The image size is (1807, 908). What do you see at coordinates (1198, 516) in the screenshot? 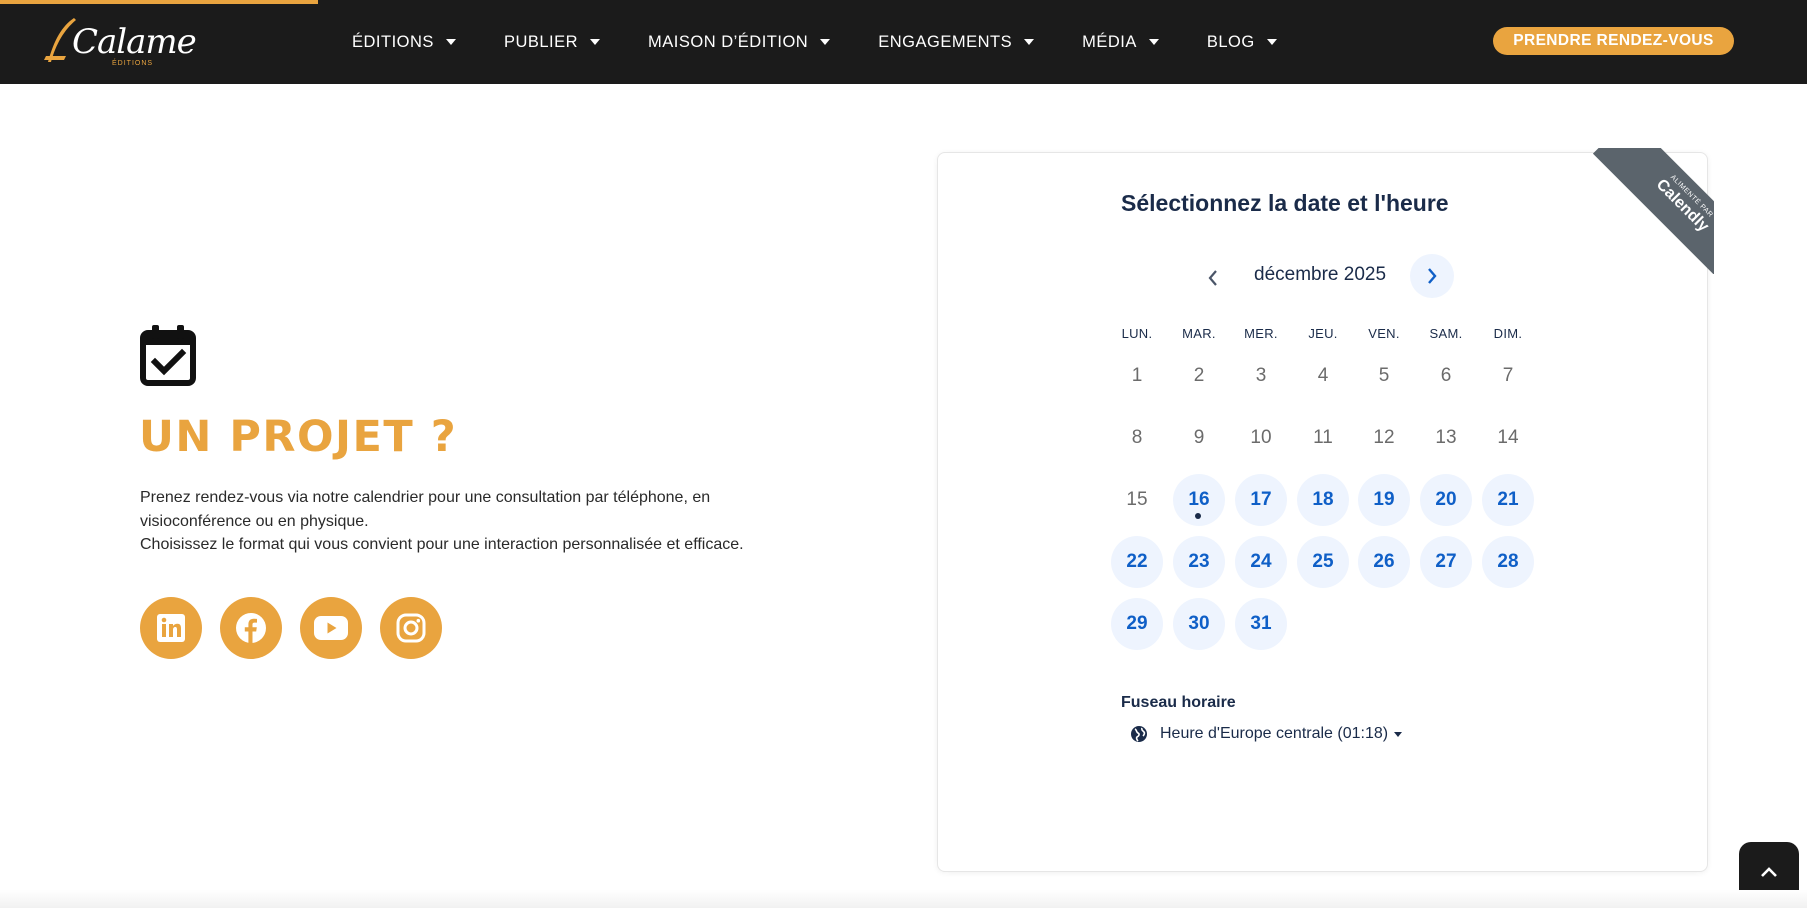
I see `today-indicator` at bounding box center [1198, 516].